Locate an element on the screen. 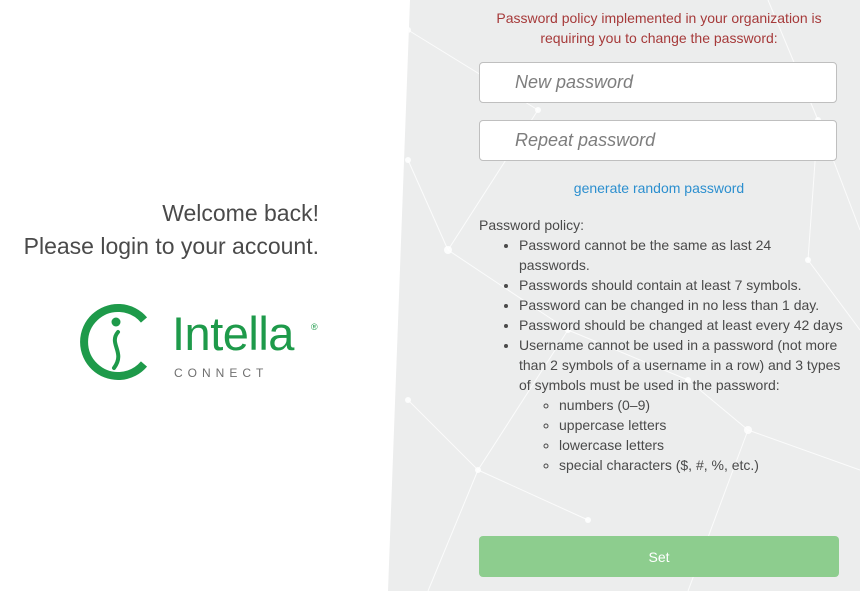 The height and width of the screenshot is (591, 860). symbol-type: special characters ($, #, %, etc.) is located at coordinates (702, 465).